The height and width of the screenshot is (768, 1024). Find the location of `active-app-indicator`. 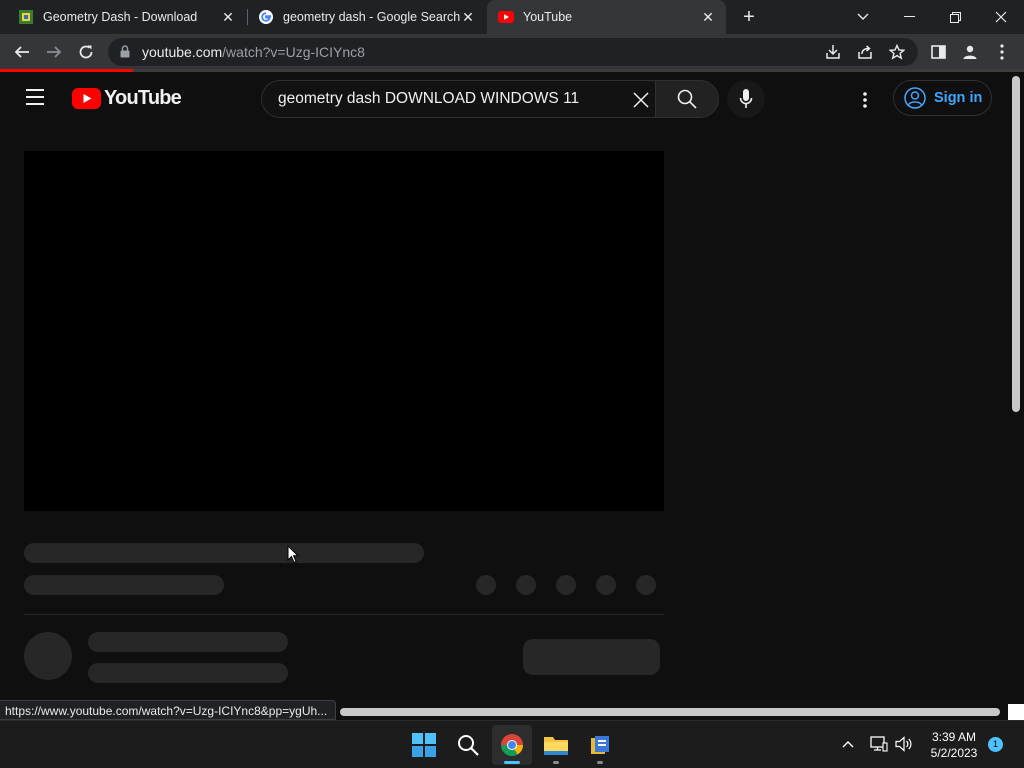

active-app-indicator is located at coordinates (512, 762).